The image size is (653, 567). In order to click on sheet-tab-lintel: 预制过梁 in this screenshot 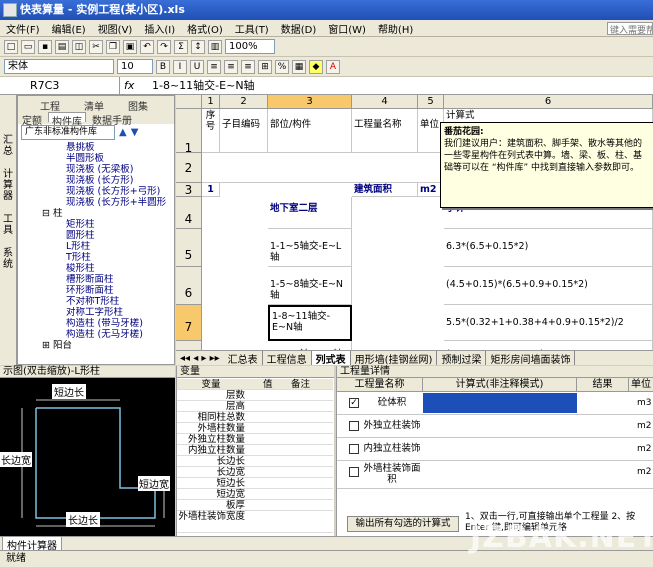, I will do `click(462, 358)`.